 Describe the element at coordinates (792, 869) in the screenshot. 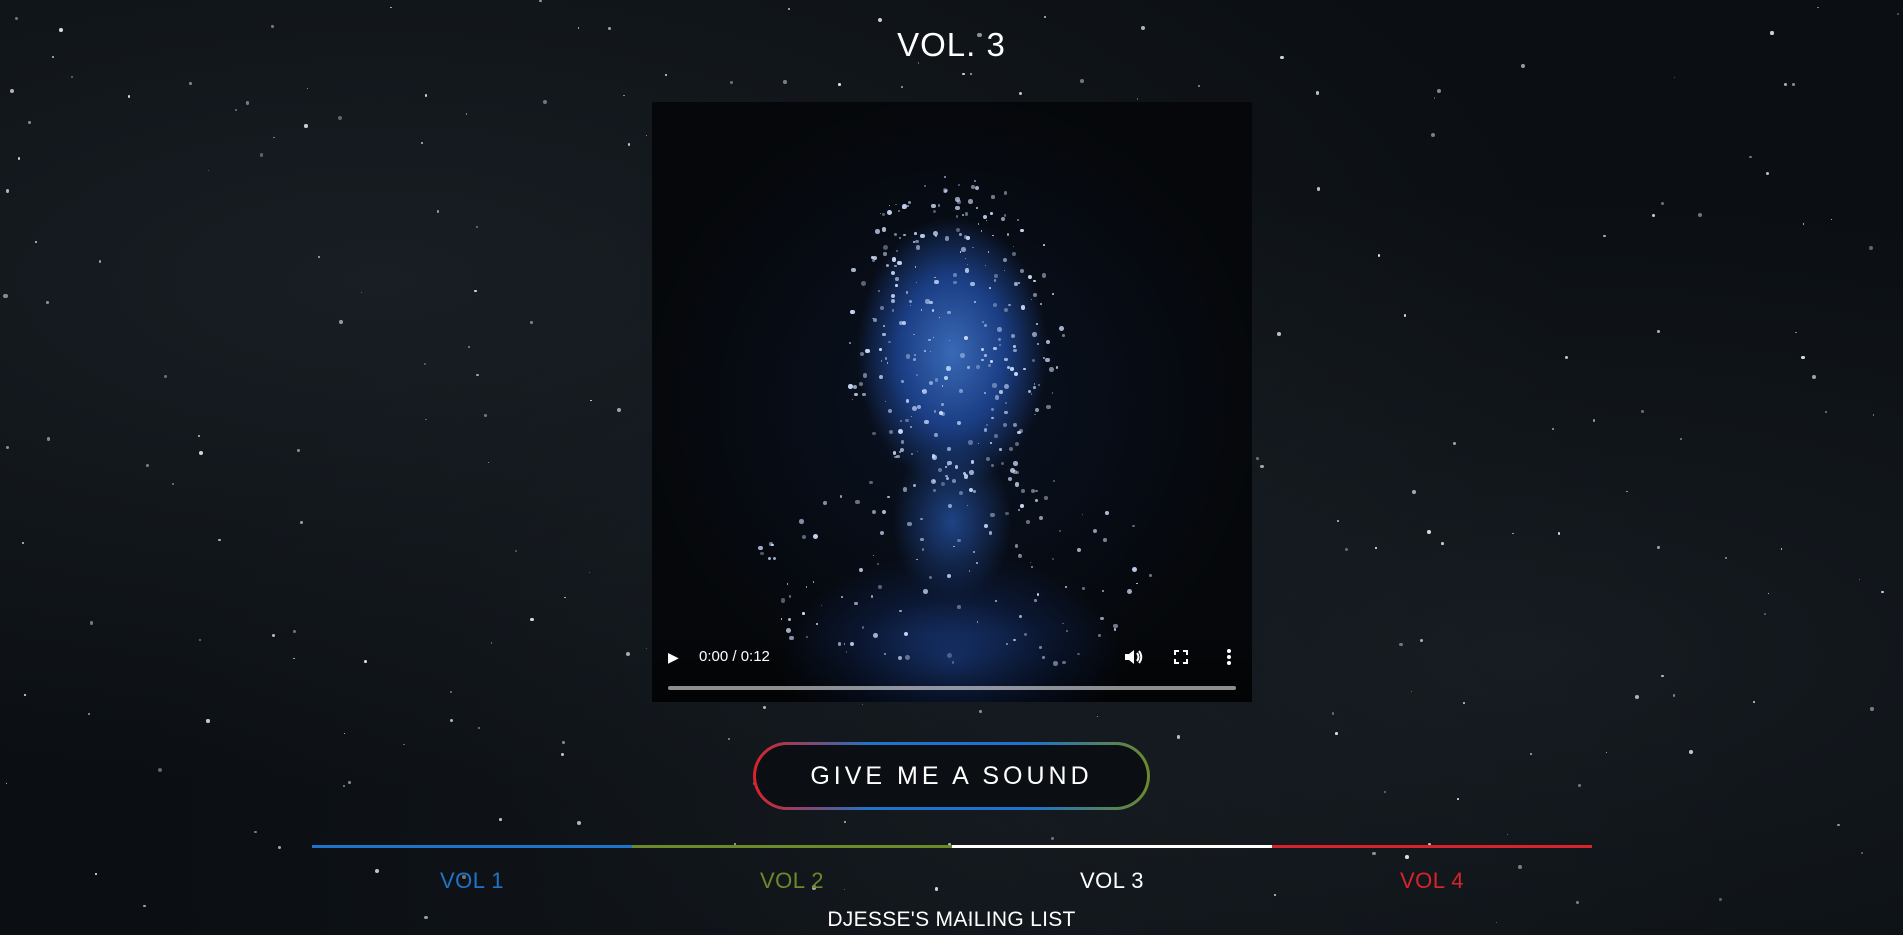

I see `tab-vol-2: VOL 2` at that location.